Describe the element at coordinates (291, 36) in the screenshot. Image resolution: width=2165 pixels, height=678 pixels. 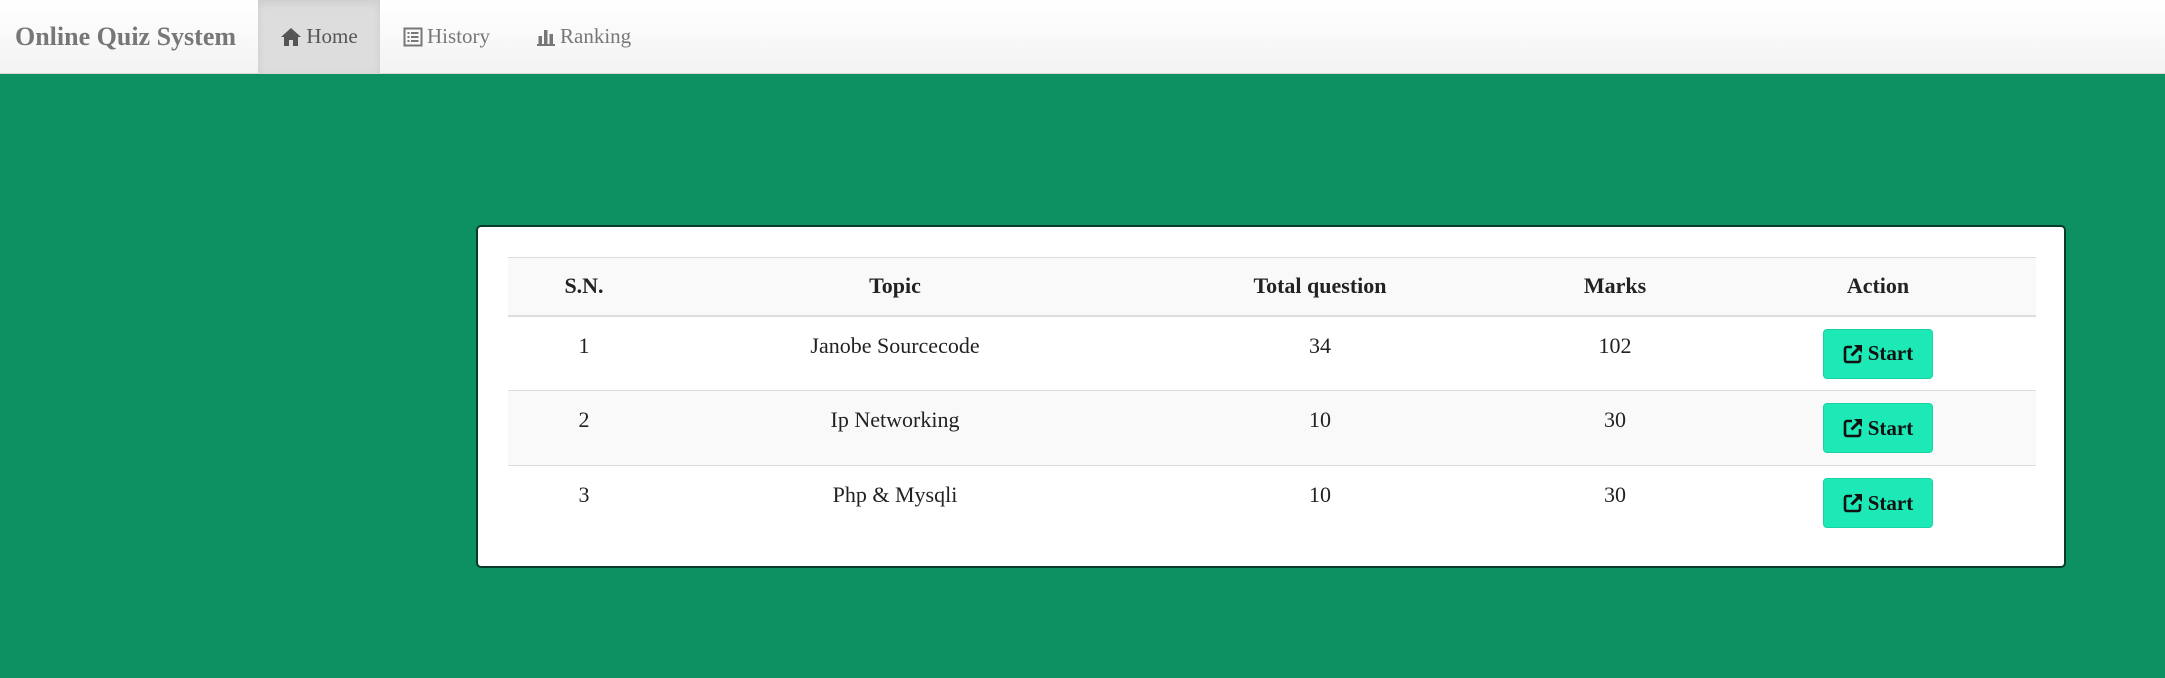
I see `home-icon` at that location.